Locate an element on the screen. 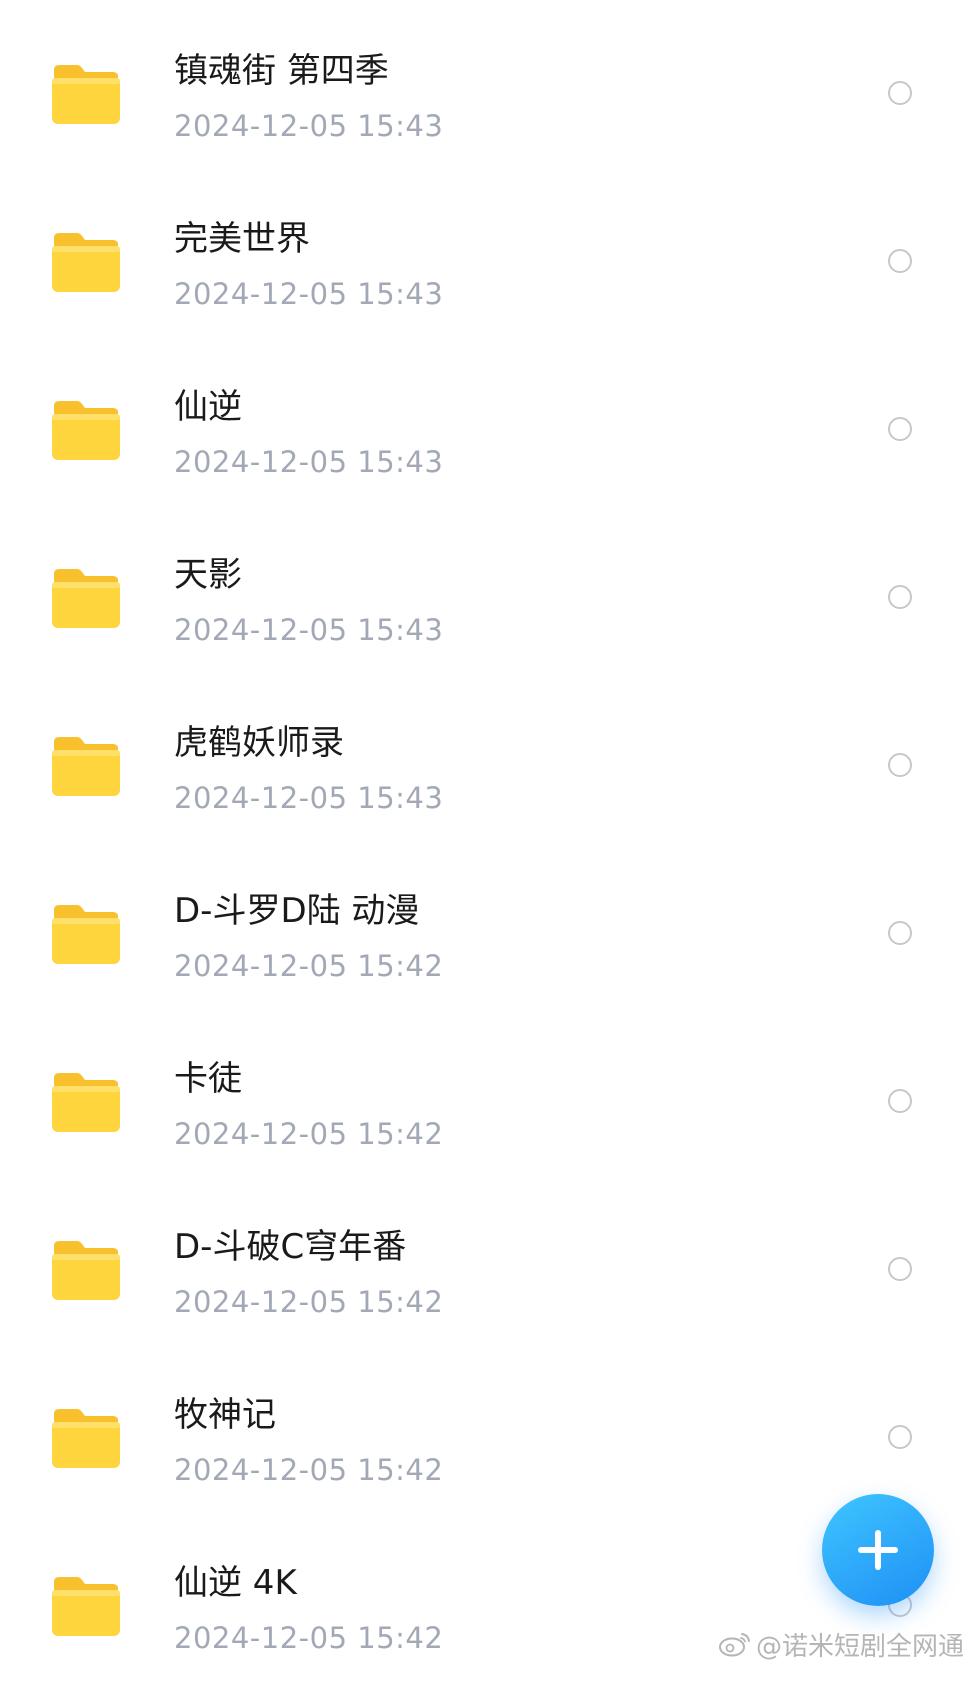 The height and width of the screenshot is (1690, 970). folder-name: 完美世界 is located at coordinates (242, 239).